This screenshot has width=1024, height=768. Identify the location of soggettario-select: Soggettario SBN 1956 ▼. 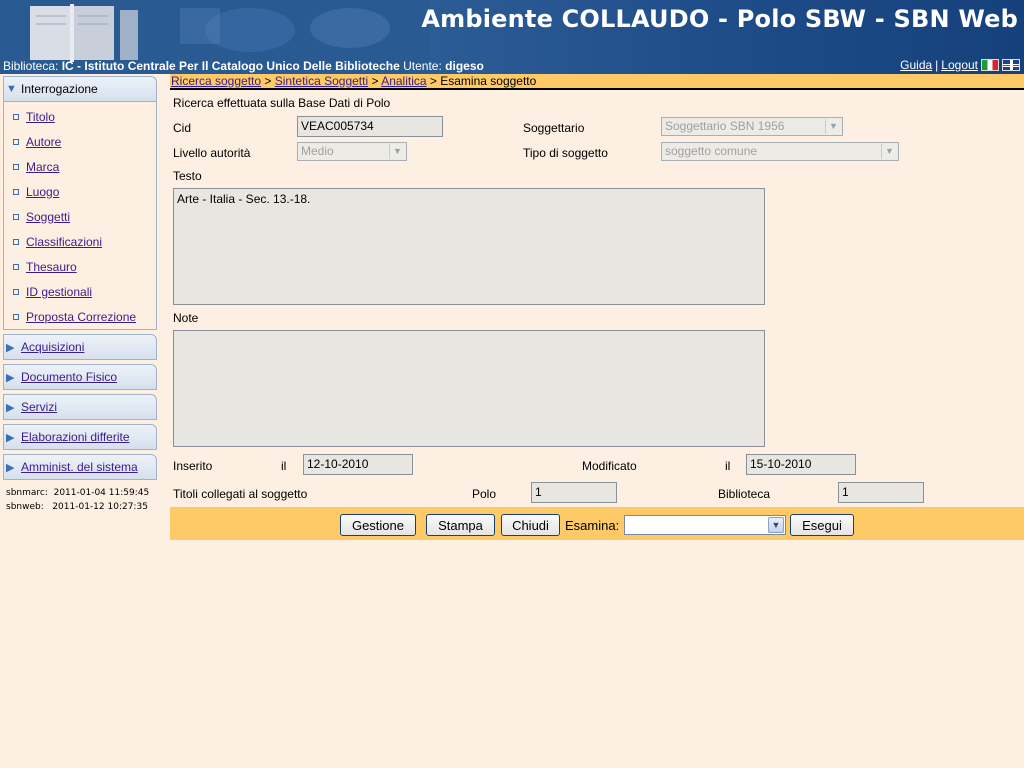
(752, 126).